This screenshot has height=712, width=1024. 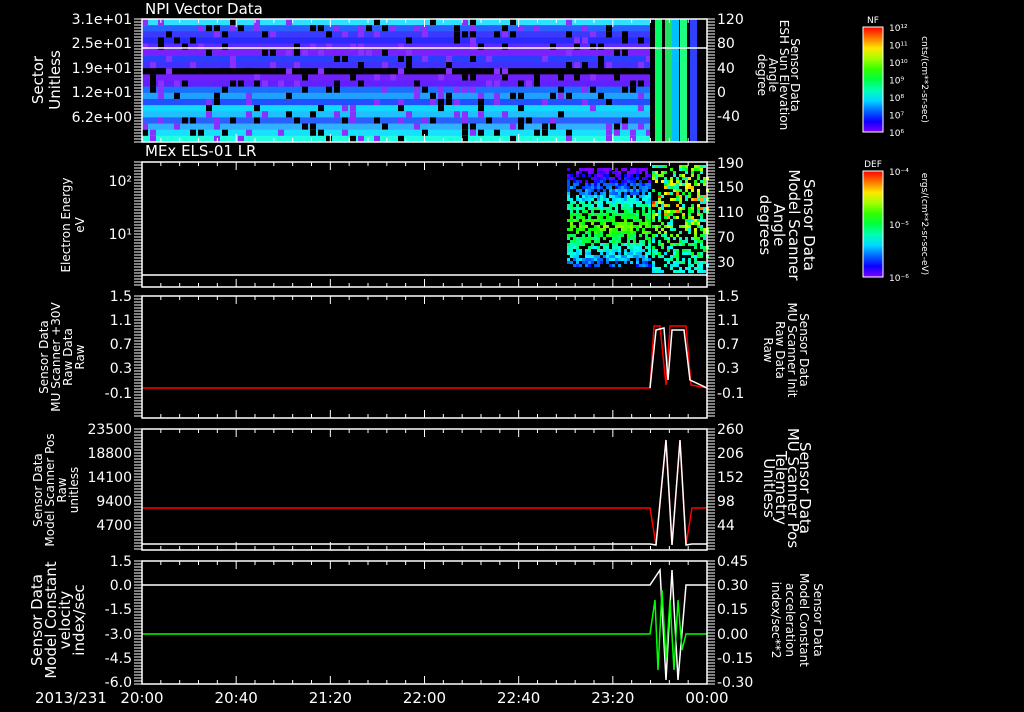 What do you see at coordinates (118, 635) in the screenshot?
I see `y-tick-label-left: -3.0` at bounding box center [118, 635].